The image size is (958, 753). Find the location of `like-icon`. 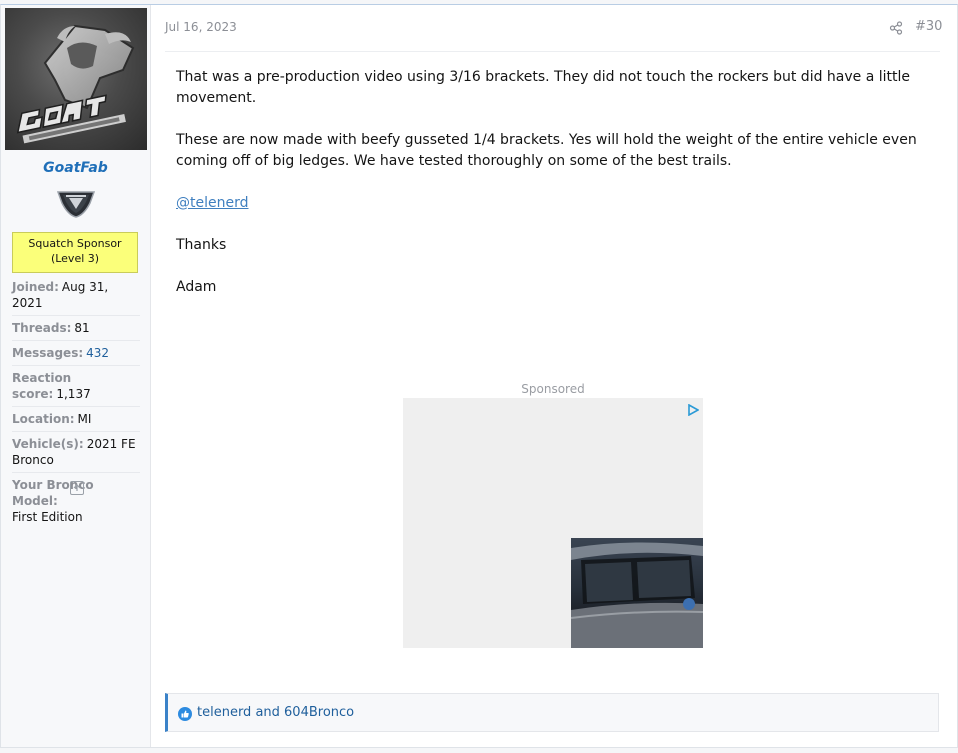

like-icon is located at coordinates (185, 713).